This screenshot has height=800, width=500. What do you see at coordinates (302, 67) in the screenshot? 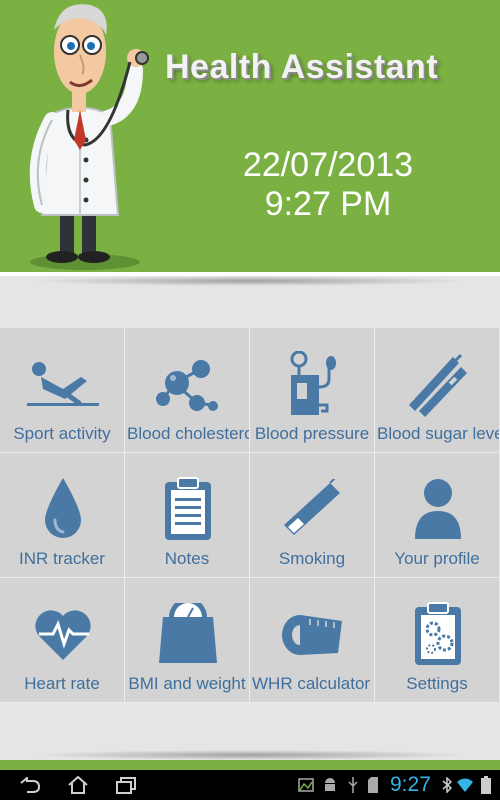
I see `app-title: Health Assistant` at bounding box center [302, 67].